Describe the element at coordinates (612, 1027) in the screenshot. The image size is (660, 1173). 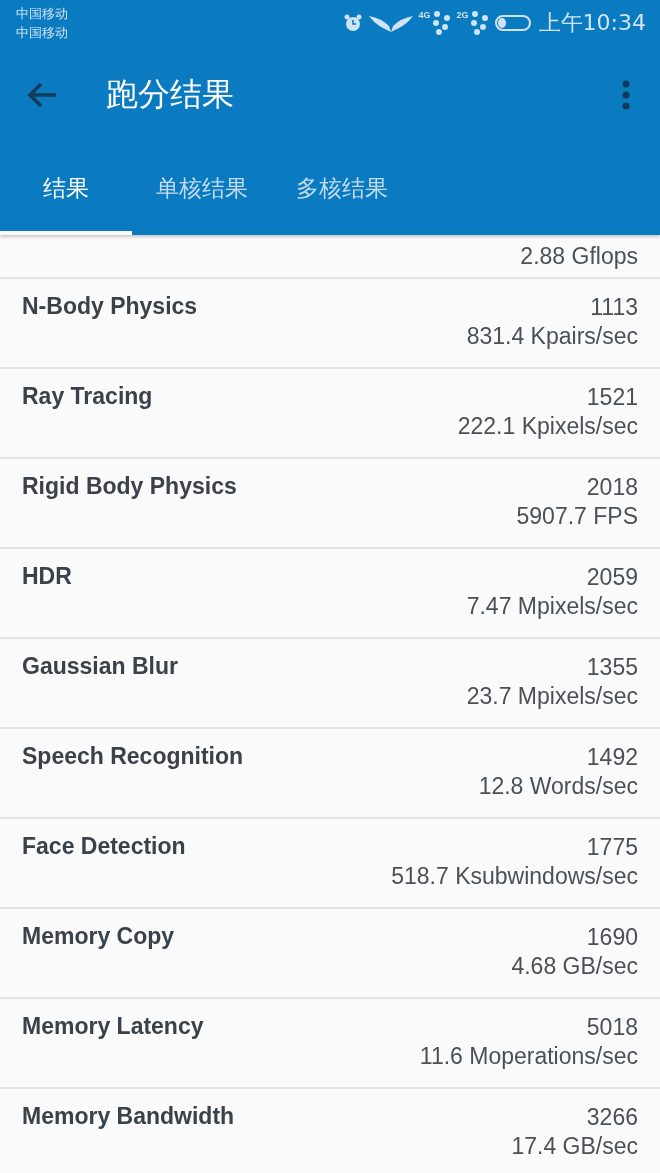
I see `test-score: 5018` at that location.